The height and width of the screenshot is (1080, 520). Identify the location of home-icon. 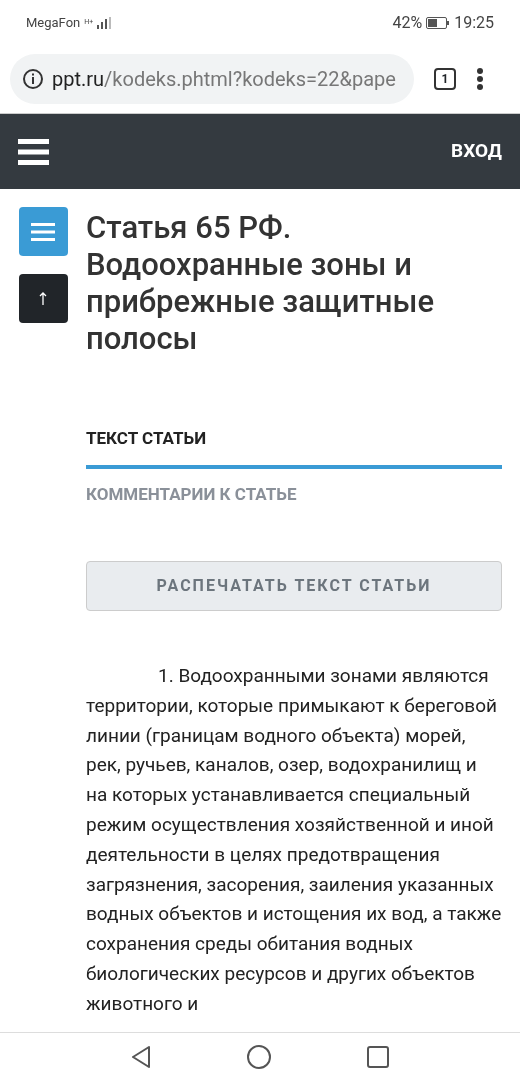
(259, 1056).